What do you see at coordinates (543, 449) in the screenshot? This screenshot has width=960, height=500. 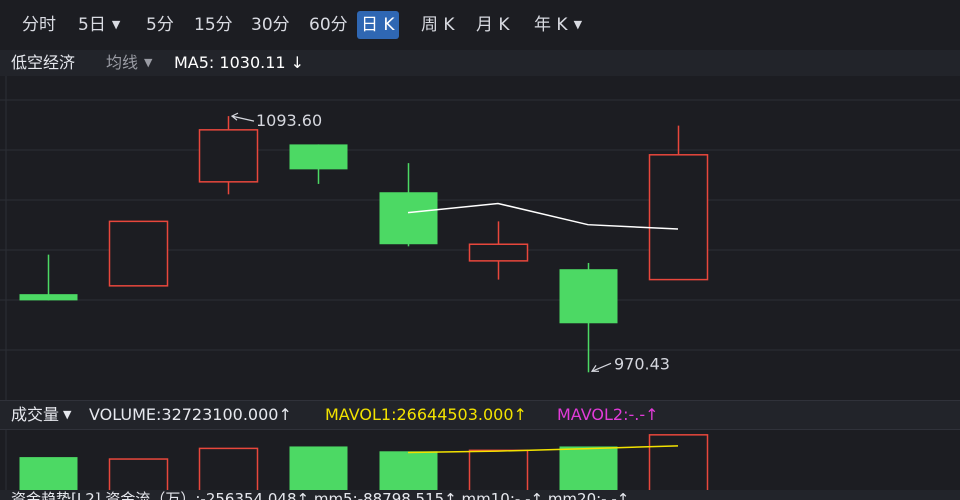 I see `mavol1-line` at bounding box center [543, 449].